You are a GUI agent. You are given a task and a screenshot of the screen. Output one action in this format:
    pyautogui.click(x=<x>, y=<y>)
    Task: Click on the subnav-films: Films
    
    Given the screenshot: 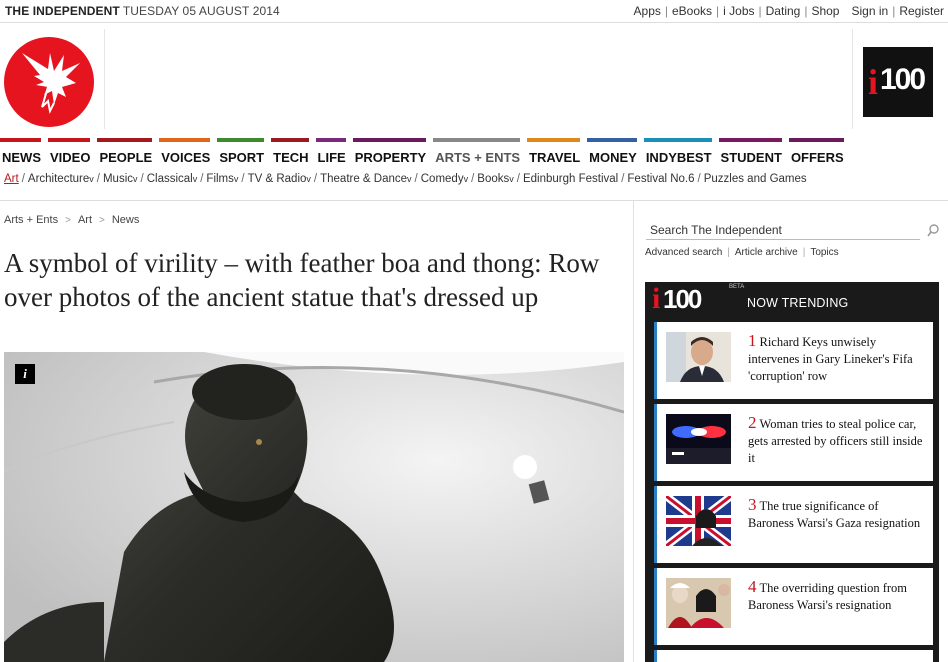 What is the action you would take?
    pyautogui.click(x=219, y=179)
    